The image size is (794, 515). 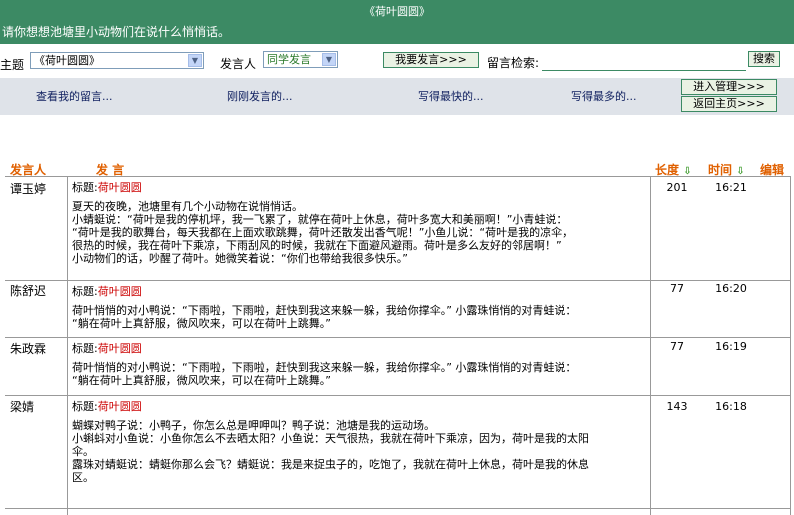 I want to click on row-time: 16:20, so click(x=731, y=288).